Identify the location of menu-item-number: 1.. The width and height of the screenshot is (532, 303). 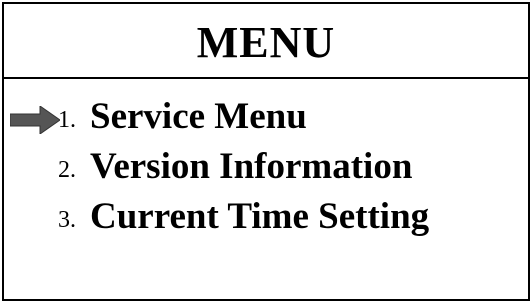
(67, 120).